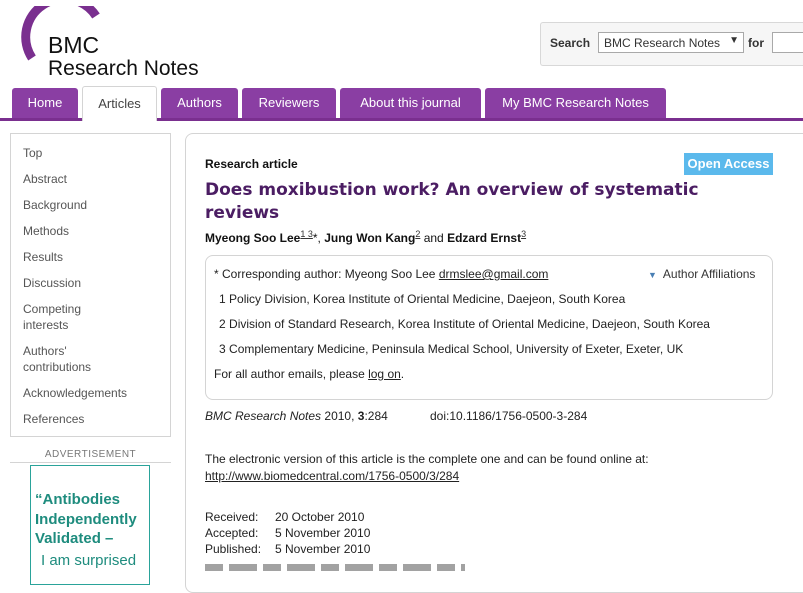 This screenshot has height=593, width=803. Describe the element at coordinates (74, 45) in the screenshot. I see `logo-text-bmc: BMC` at that location.